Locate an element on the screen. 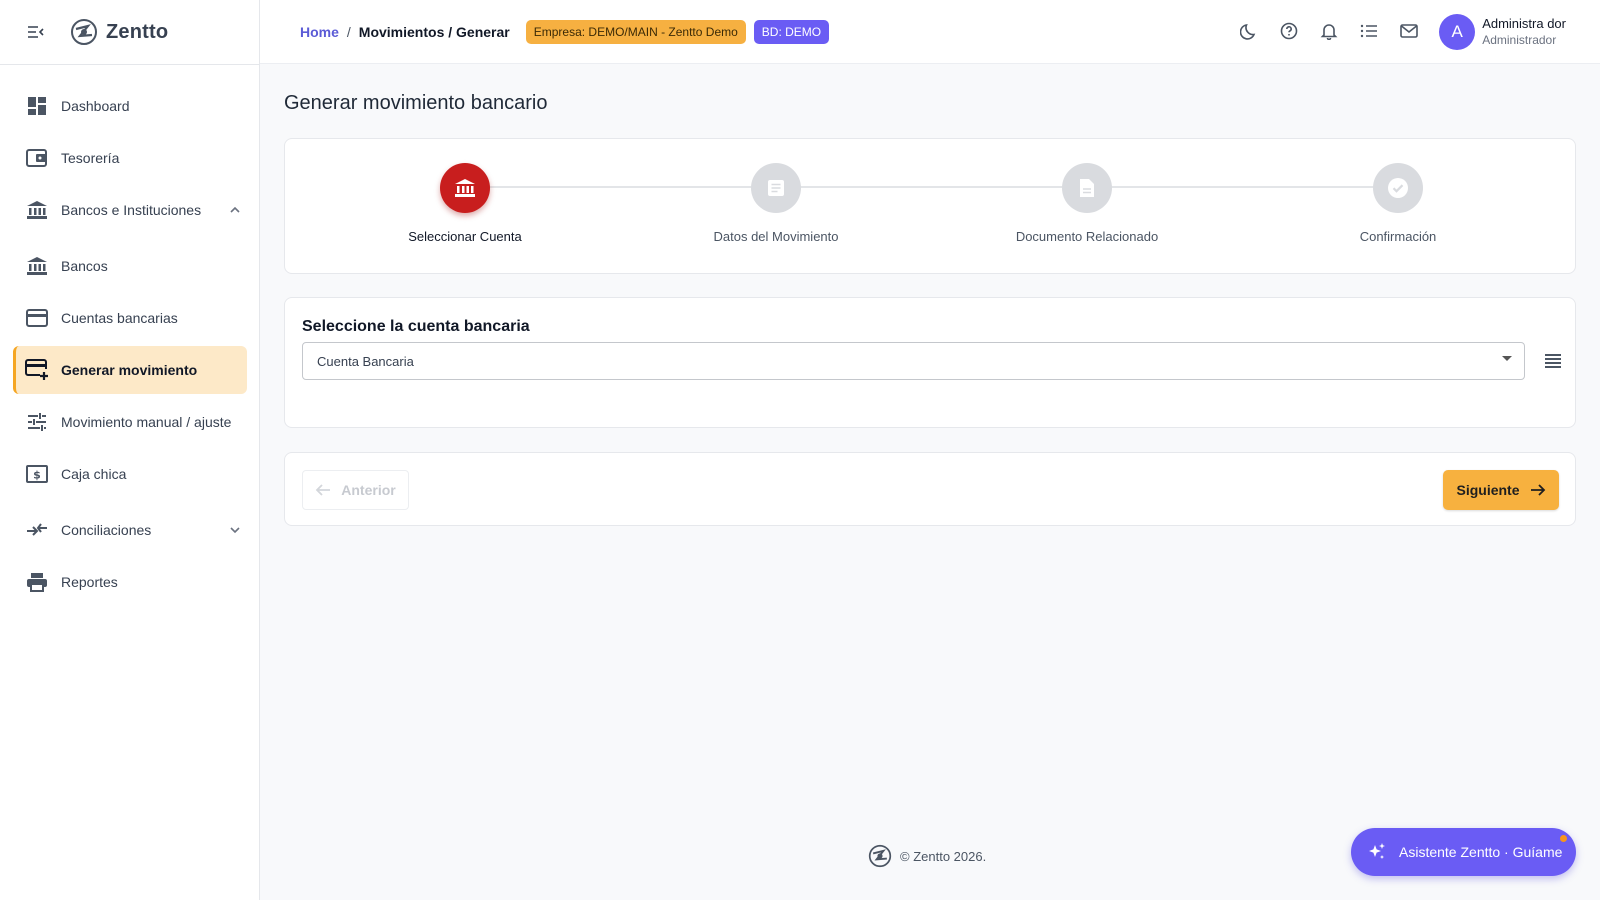 Image resolution: width=1600 pixels, height=900 pixels. step-label: Seleccionar Cuenta is located at coordinates (465, 236).